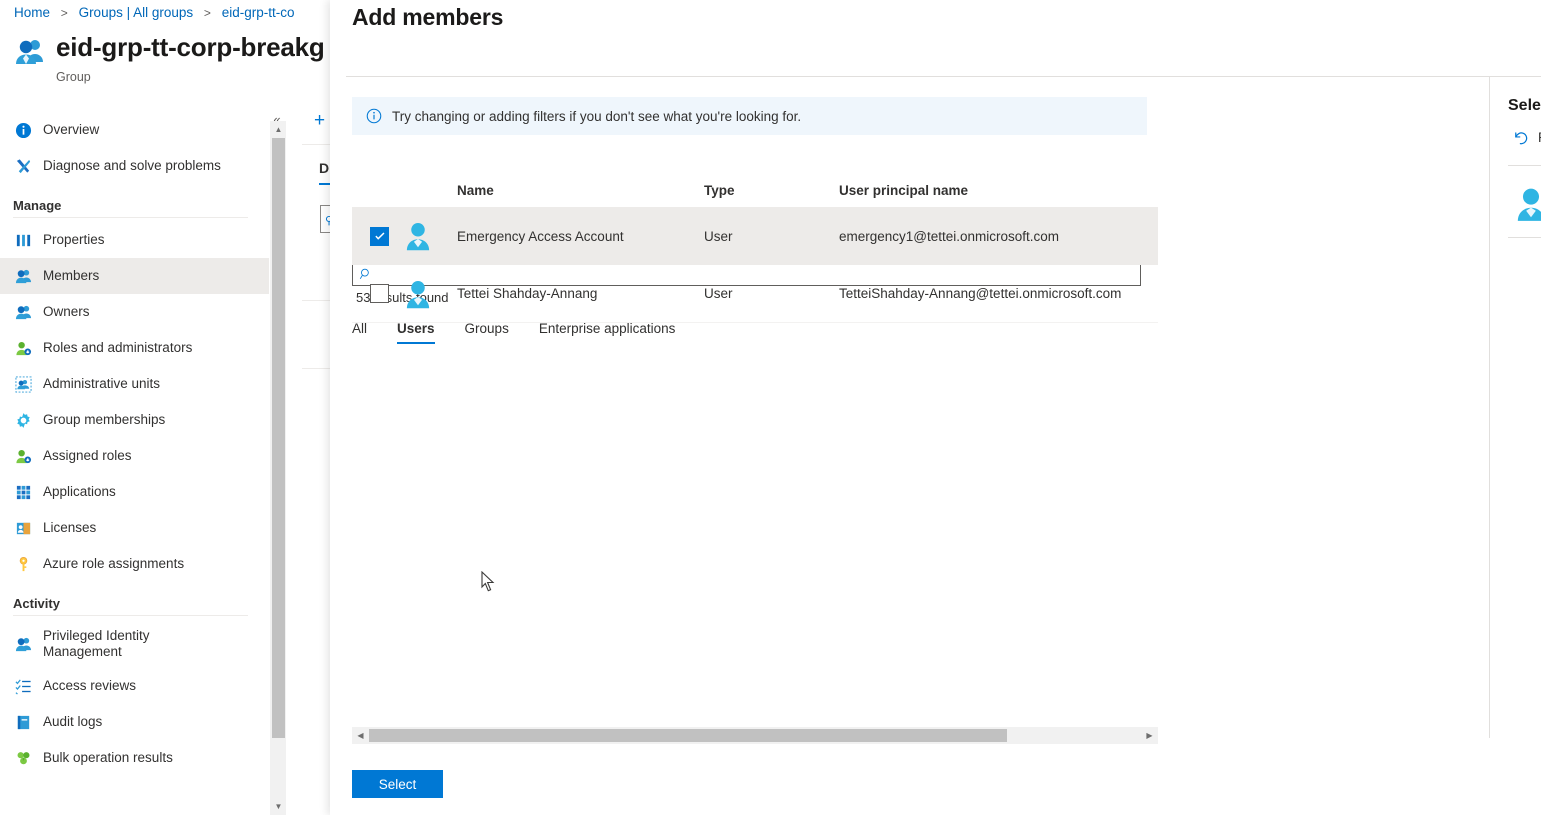  Describe the element at coordinates (74, 239) in the screenshot. I see `sidebar-item-label: Properties` at that location.